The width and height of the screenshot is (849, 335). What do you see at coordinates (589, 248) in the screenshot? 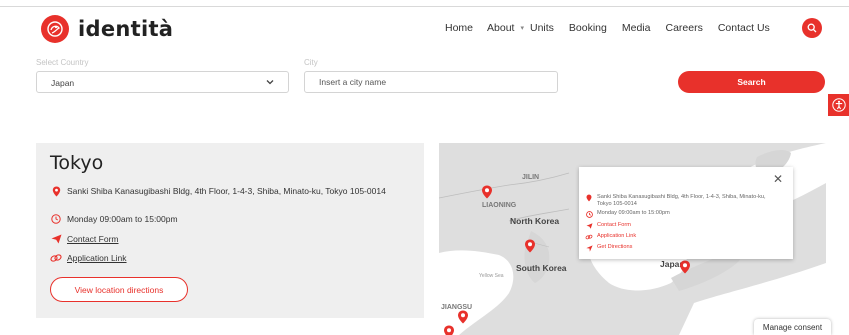
I see `navigation-arrow-icon` at bounding box center [589, 248].